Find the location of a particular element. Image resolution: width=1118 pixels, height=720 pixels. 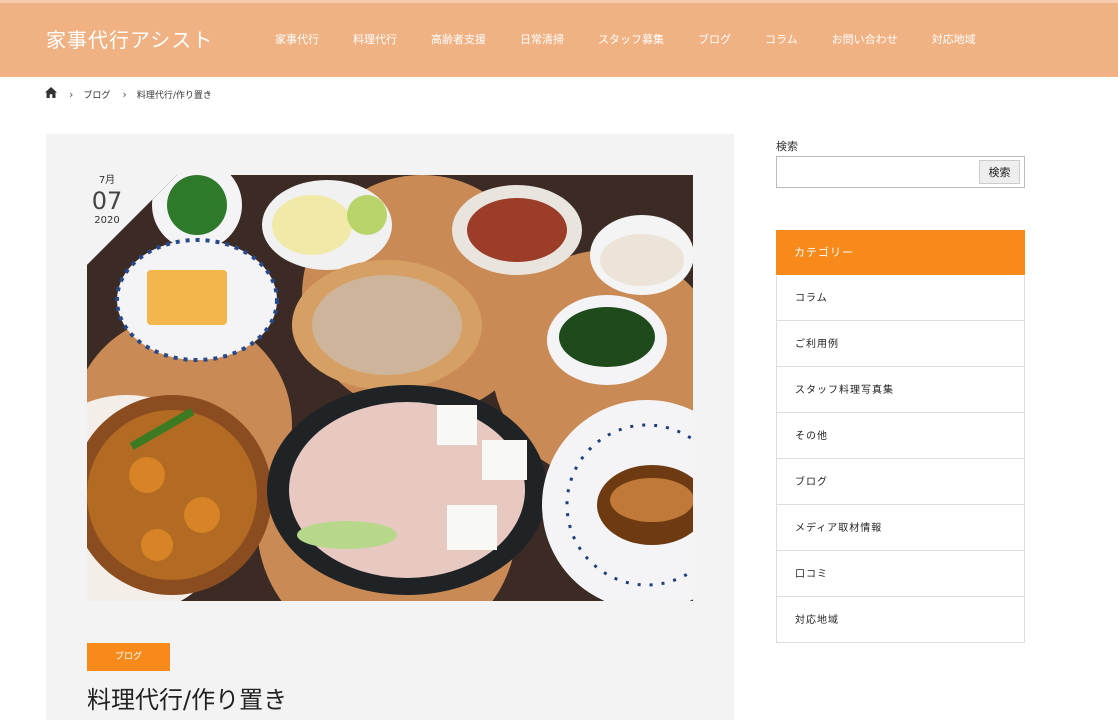

list-item: スタッフ料理写真集 is located at coordinates (900, 390).